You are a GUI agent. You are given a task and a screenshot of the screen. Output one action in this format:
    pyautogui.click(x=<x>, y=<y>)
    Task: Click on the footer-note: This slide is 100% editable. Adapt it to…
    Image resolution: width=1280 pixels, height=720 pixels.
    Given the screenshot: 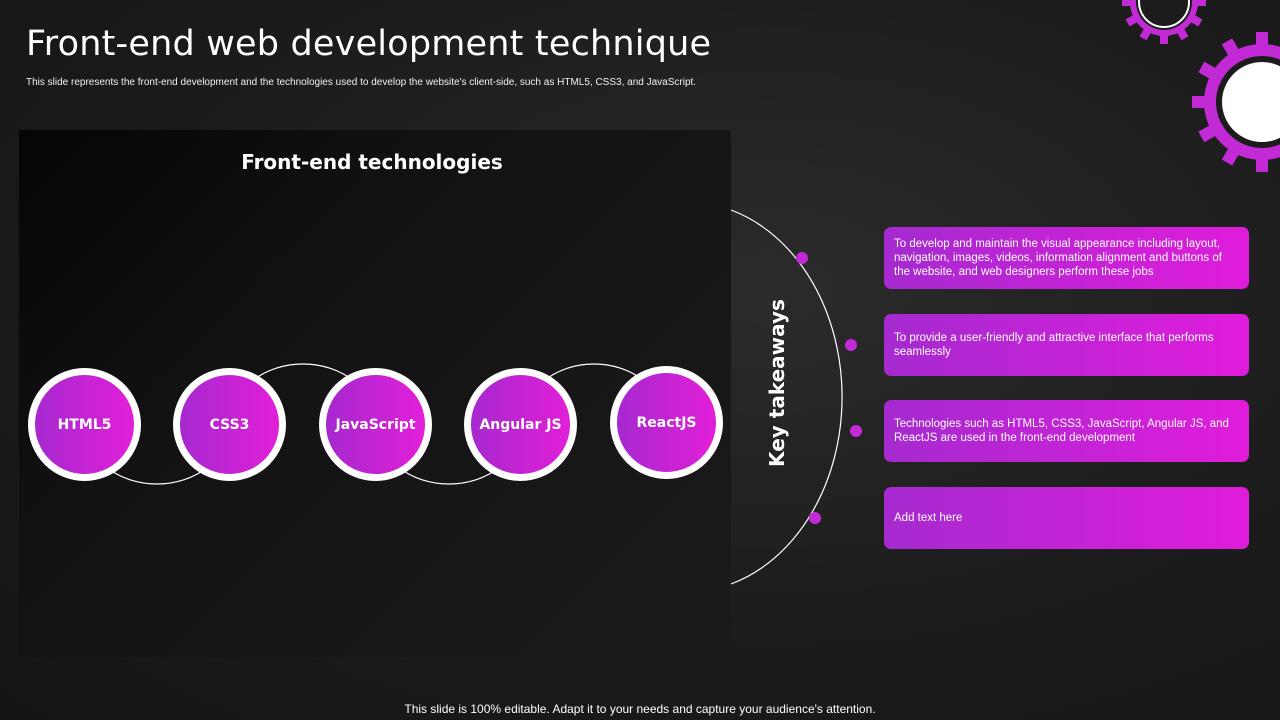 What is the action you would take?
    pyautogui.click(x=640, y=709)
    